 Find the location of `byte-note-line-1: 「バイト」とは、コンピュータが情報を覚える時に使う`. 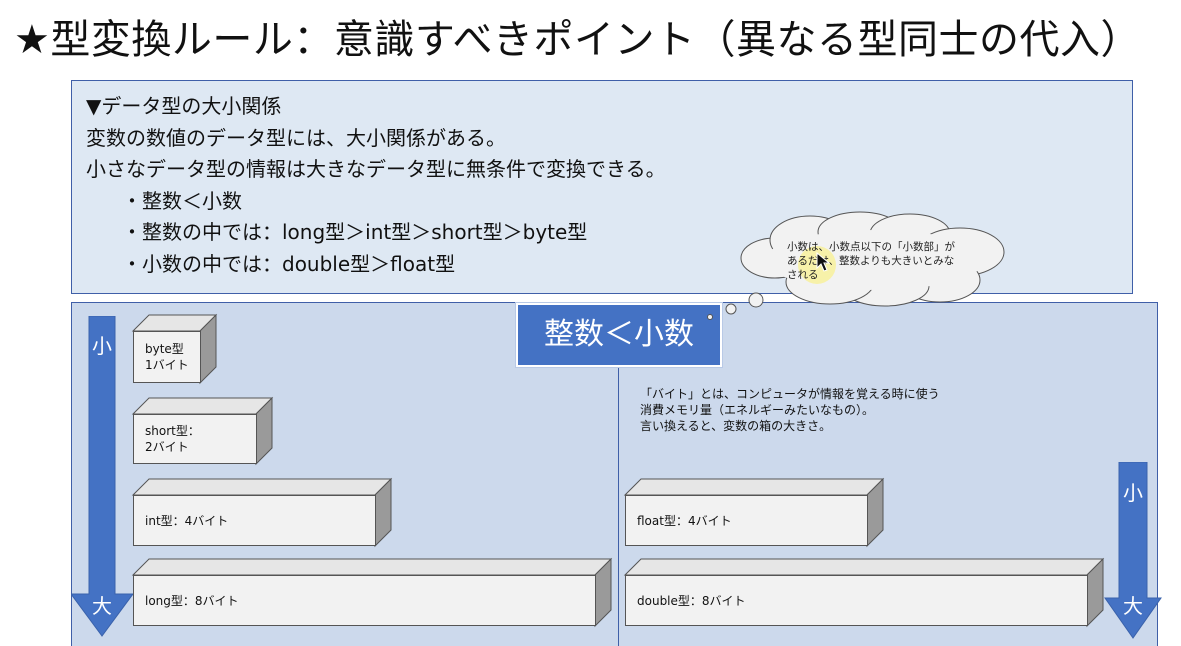

byte-note-line-1: 「バイト」とは、コンピュータが情報を覚える時に使う is located at coordinates (790, 394).